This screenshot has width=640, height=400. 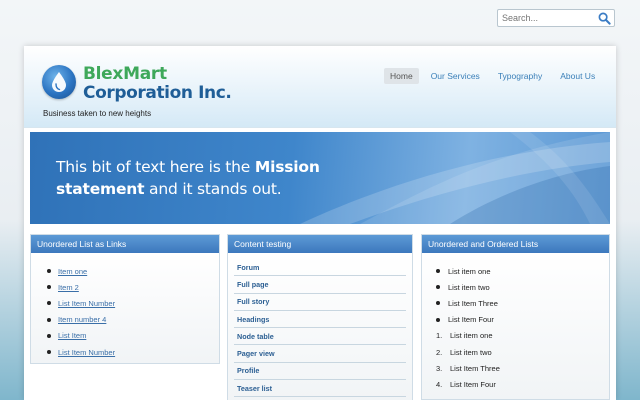 I want to click on search-box, so click(x=556, y=18).